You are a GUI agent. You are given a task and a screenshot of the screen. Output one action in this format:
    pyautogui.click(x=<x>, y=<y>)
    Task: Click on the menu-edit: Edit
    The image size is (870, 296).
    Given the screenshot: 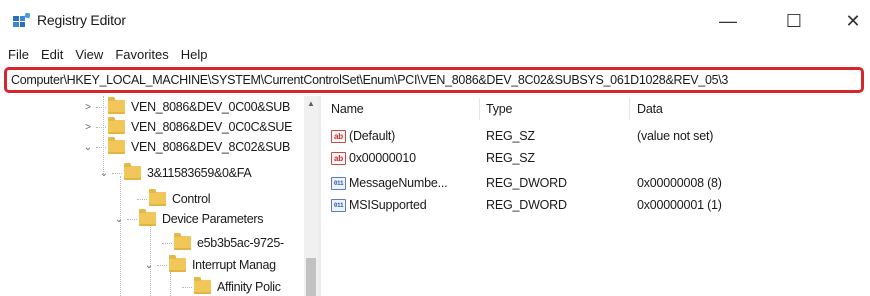 What is the action you would take?
    pyautogui.click(x=52, y=55)
    